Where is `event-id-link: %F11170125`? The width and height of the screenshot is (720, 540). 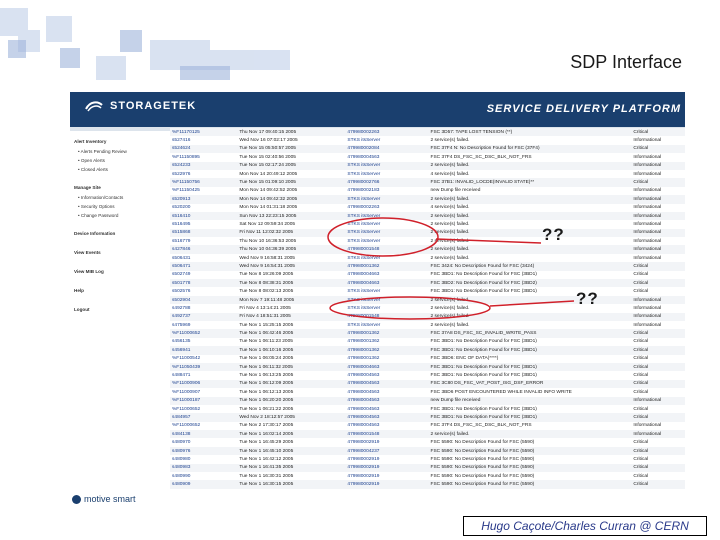
event-id-link: %F11170125 is located at coordinates (204, 132).